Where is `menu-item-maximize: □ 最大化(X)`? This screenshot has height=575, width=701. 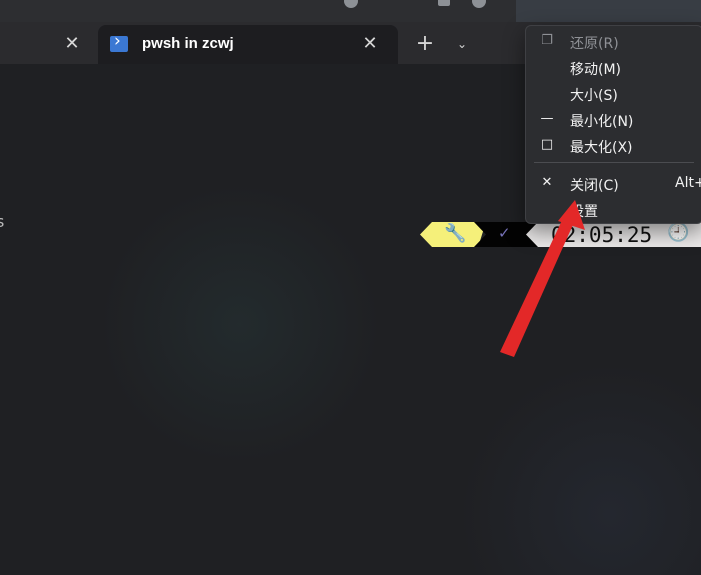
menu-item-maximize: □ 最大化(X) is located at coordinates (613, 146).